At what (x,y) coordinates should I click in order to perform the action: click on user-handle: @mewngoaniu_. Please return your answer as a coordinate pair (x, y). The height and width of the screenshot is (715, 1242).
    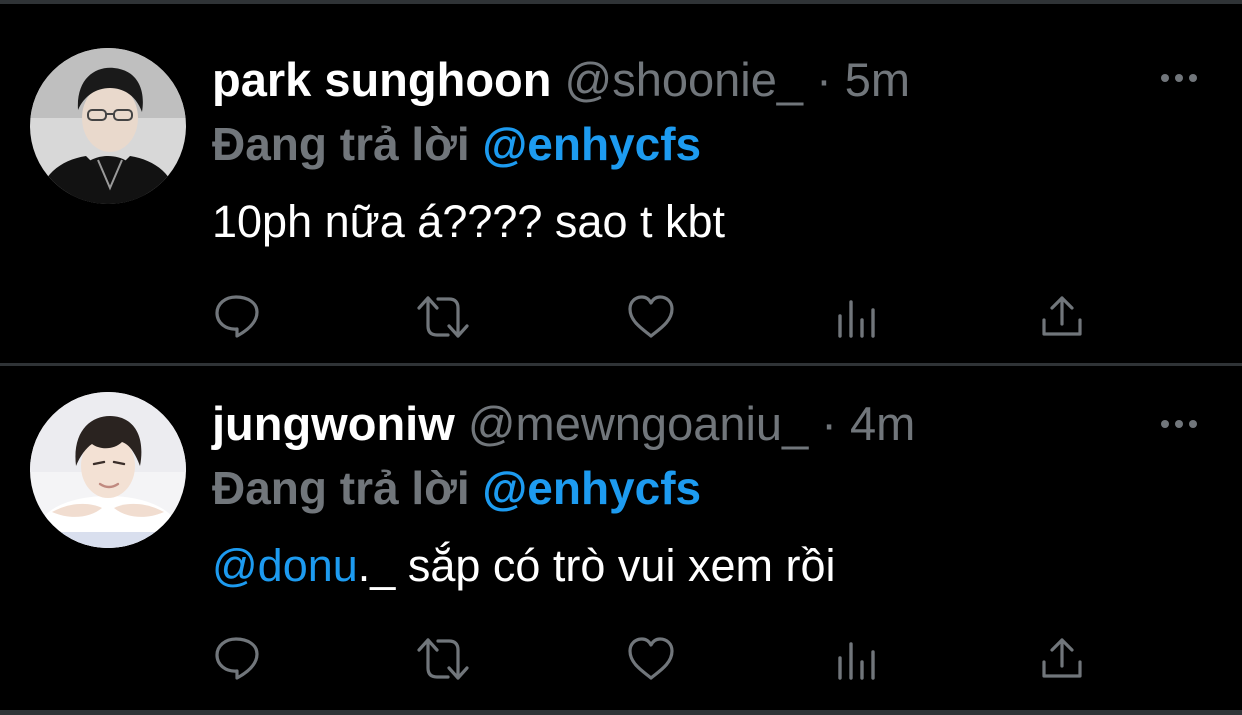
    Looking at the image, I should click on (638, 423).